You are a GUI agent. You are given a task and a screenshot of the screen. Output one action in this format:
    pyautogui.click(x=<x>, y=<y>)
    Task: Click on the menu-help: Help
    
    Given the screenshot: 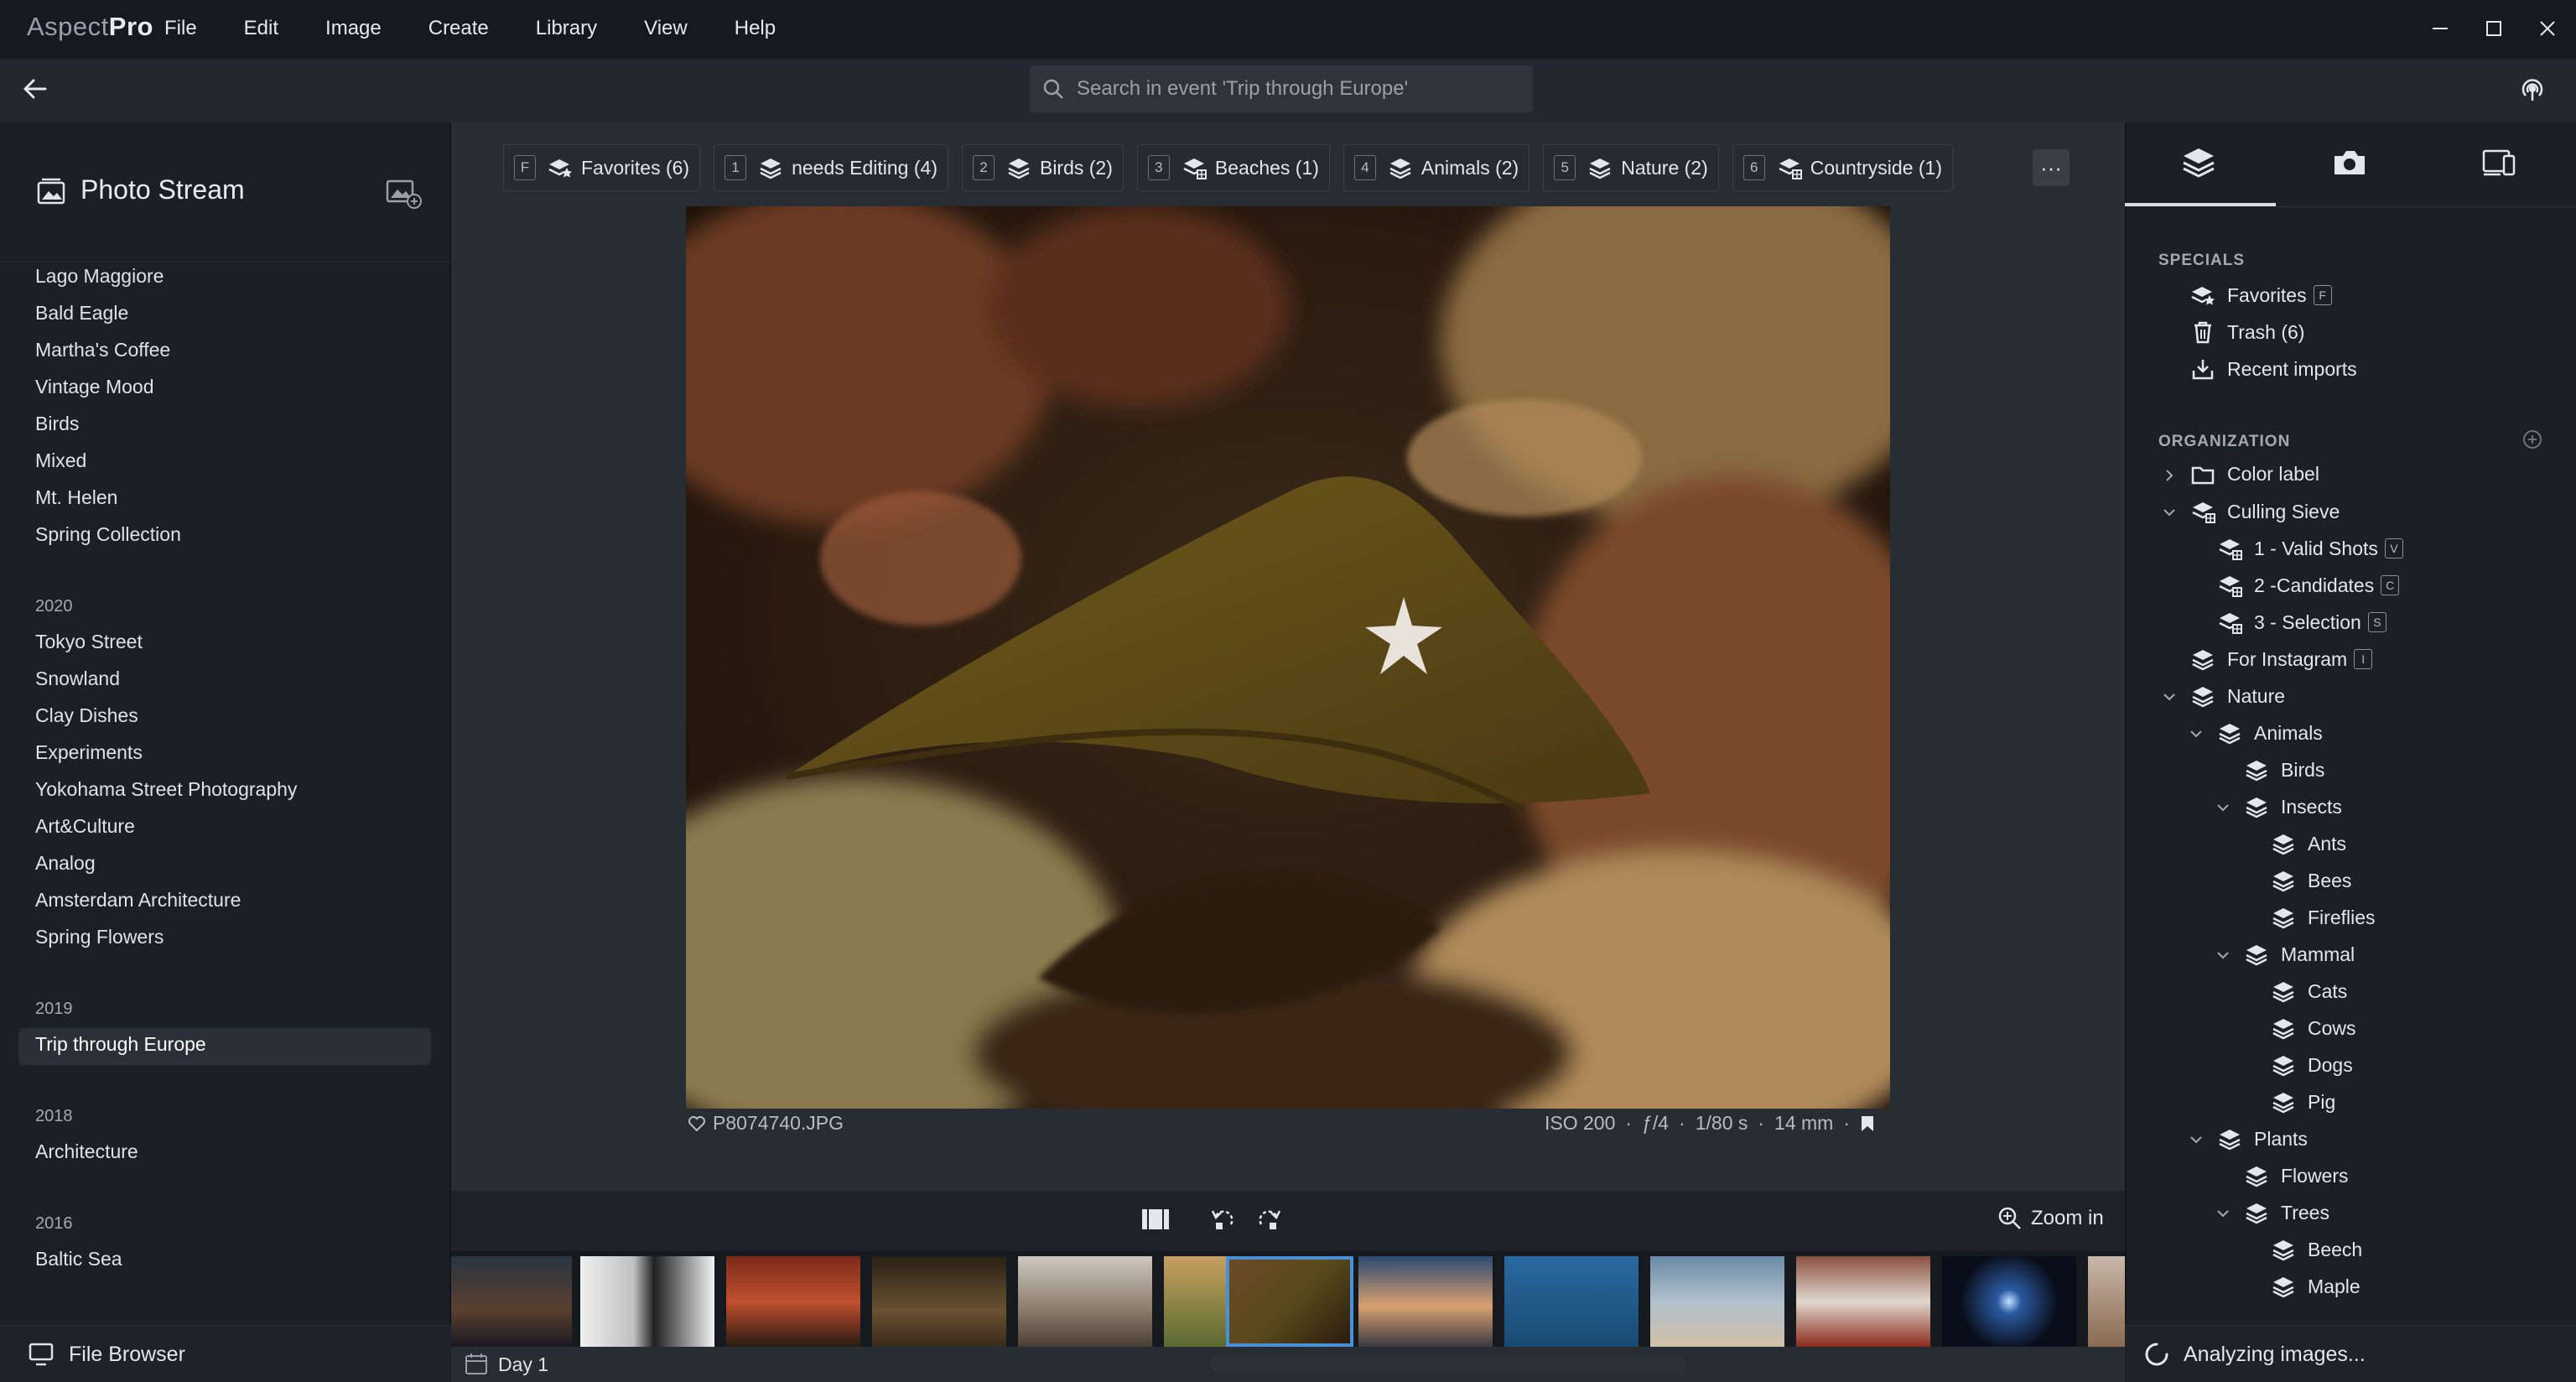 What is the action you would take?
    pyautogui.click(x=755, y=28)
    